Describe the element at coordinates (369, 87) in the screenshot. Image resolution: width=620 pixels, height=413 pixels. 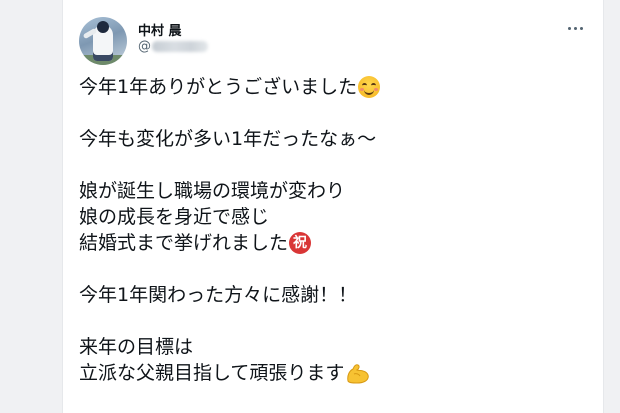
I see `smiling-face-emoji-icon` at that location.